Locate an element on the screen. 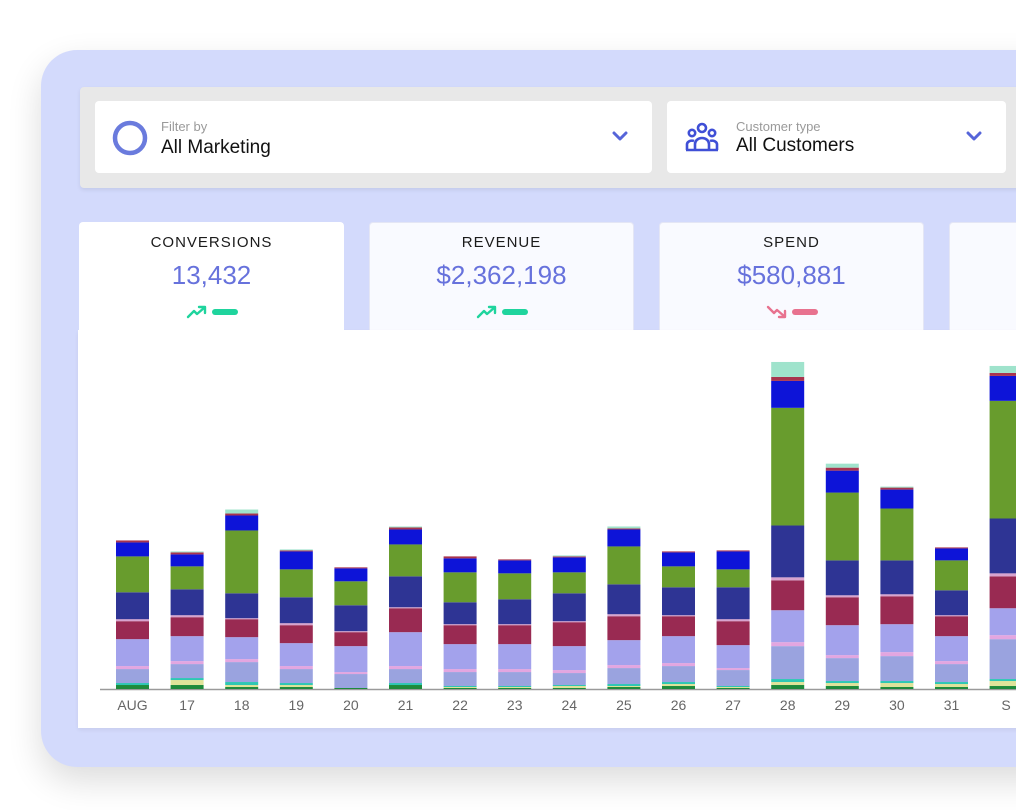  tab-conversions: CONVERSIONS 13,432 is located at coordinates (211, 278).